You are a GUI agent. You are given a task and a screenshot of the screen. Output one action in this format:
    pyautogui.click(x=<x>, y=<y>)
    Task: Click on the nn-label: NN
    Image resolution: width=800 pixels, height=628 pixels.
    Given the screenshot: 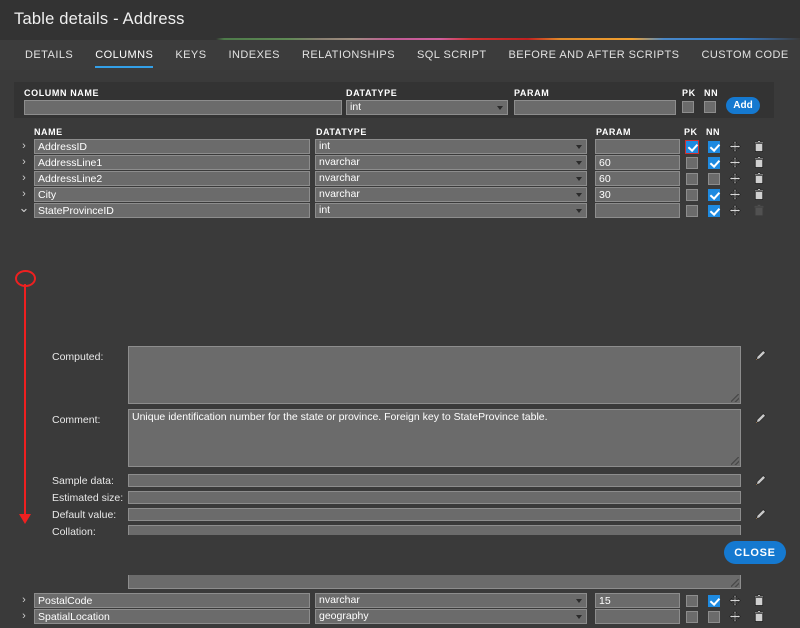 What is the action you would take?
    pyautogui.click(x=711, y=93)
    